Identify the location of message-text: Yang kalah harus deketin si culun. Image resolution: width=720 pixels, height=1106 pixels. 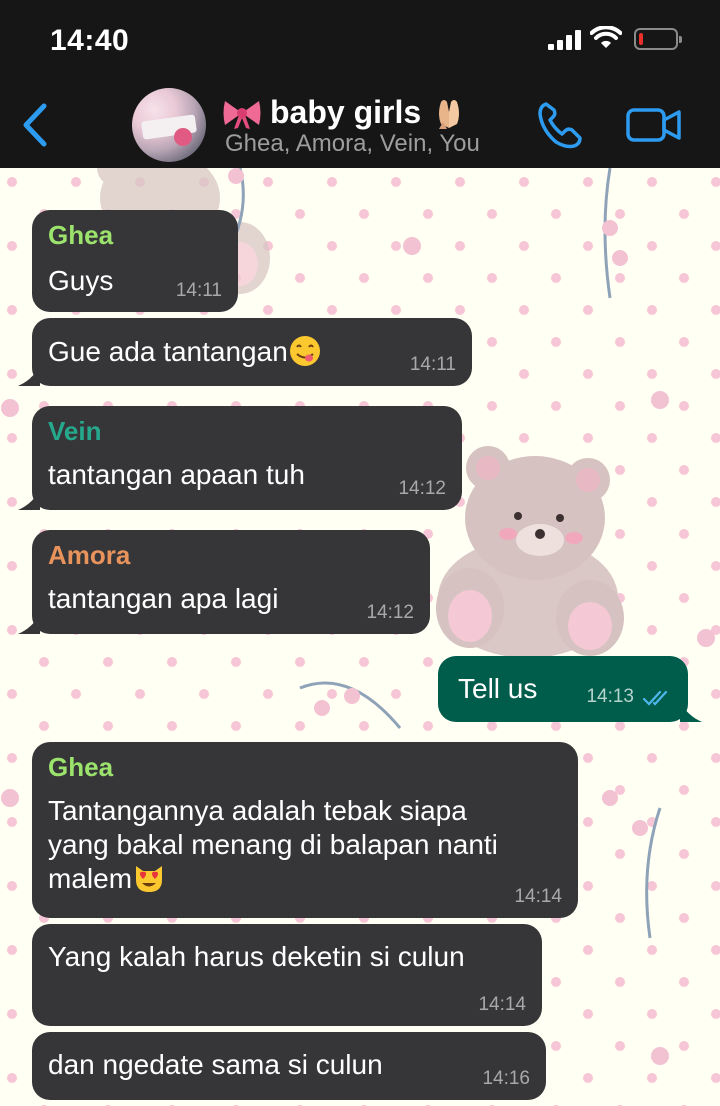
(256, 956).